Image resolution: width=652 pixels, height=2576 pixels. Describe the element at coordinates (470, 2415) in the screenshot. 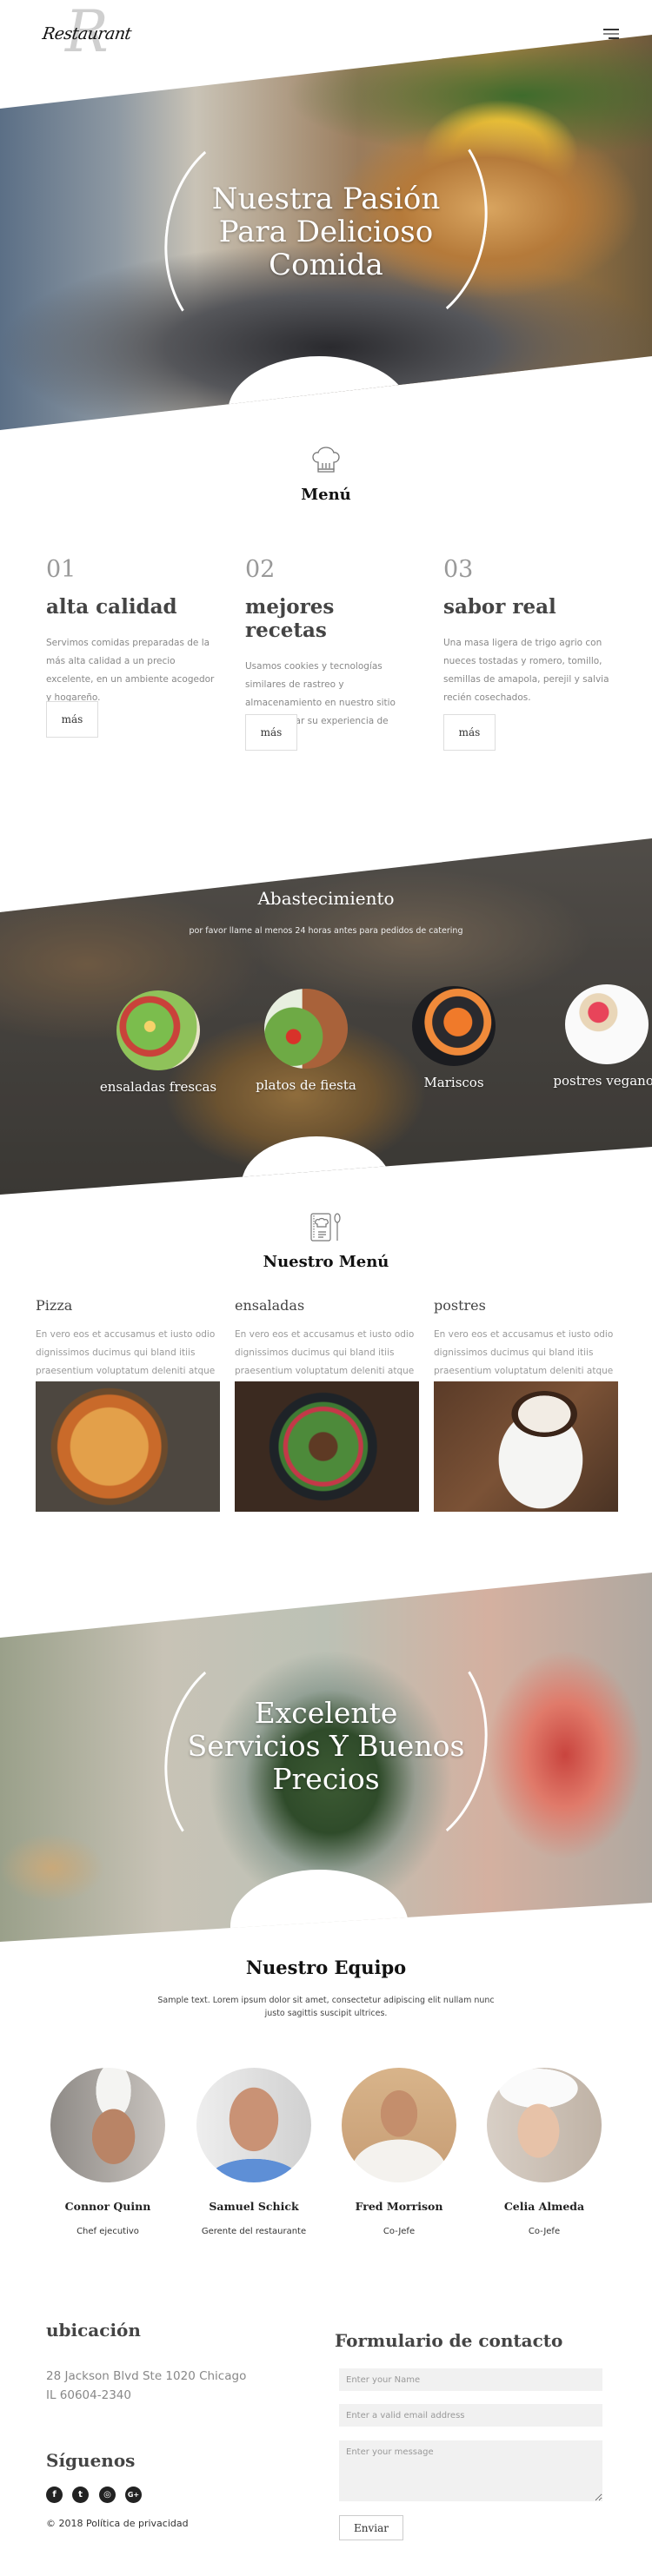

I see `email-input` at that location.